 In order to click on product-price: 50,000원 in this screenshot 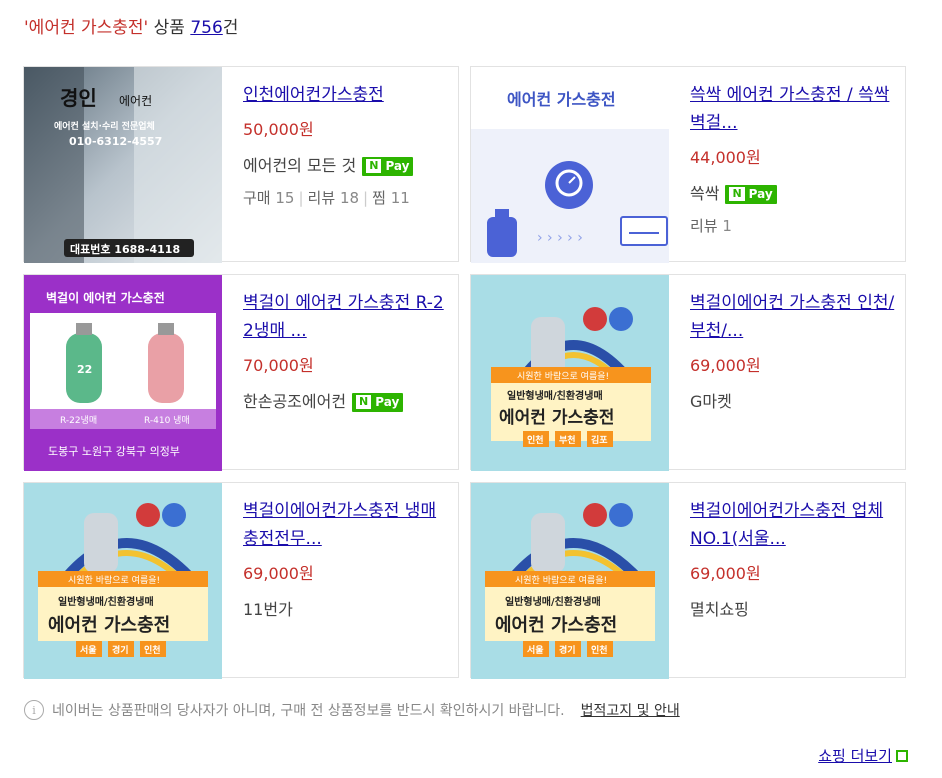, I will do `click(278, 129)`.